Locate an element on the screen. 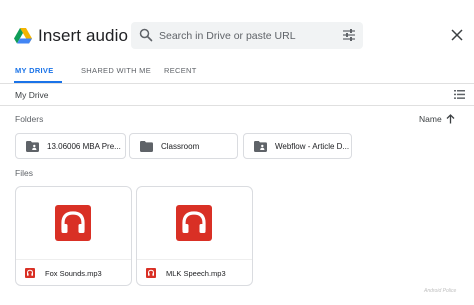 The image size is (474, 305). search-options-icon is located at coordinates (349, 35).